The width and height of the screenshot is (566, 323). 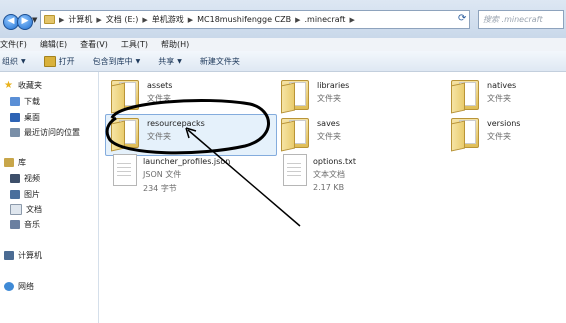 What do you see at coordinates (328, 123) in the screenshot?
I see `item-name: saves` at bounding box center [328, 123].